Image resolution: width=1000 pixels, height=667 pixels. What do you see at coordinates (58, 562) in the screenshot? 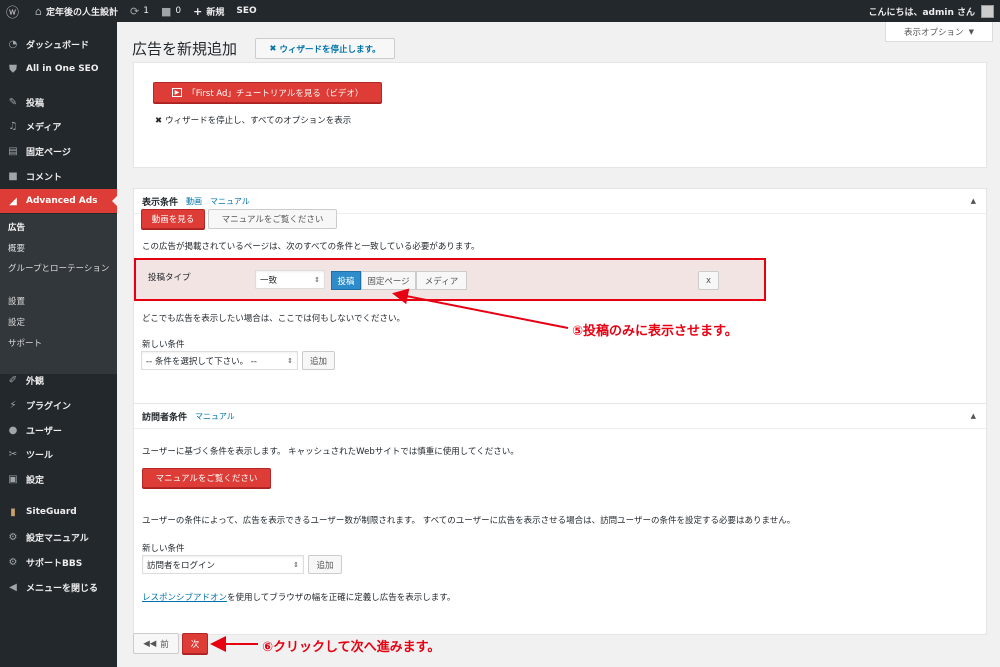
I see `sidebar-item-support-bbs: ⚙ サポートBBS` at bounding box center [58, 562].